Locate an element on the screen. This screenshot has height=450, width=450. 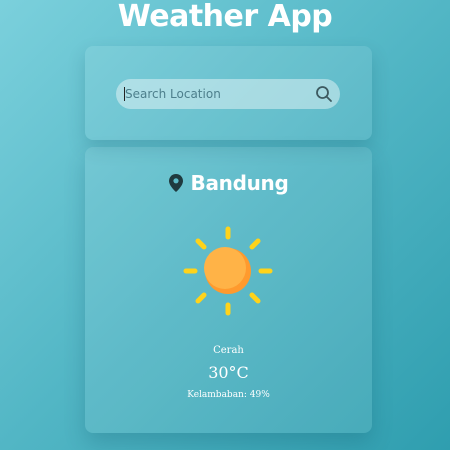
search-card is located at coordinates (228, 93).